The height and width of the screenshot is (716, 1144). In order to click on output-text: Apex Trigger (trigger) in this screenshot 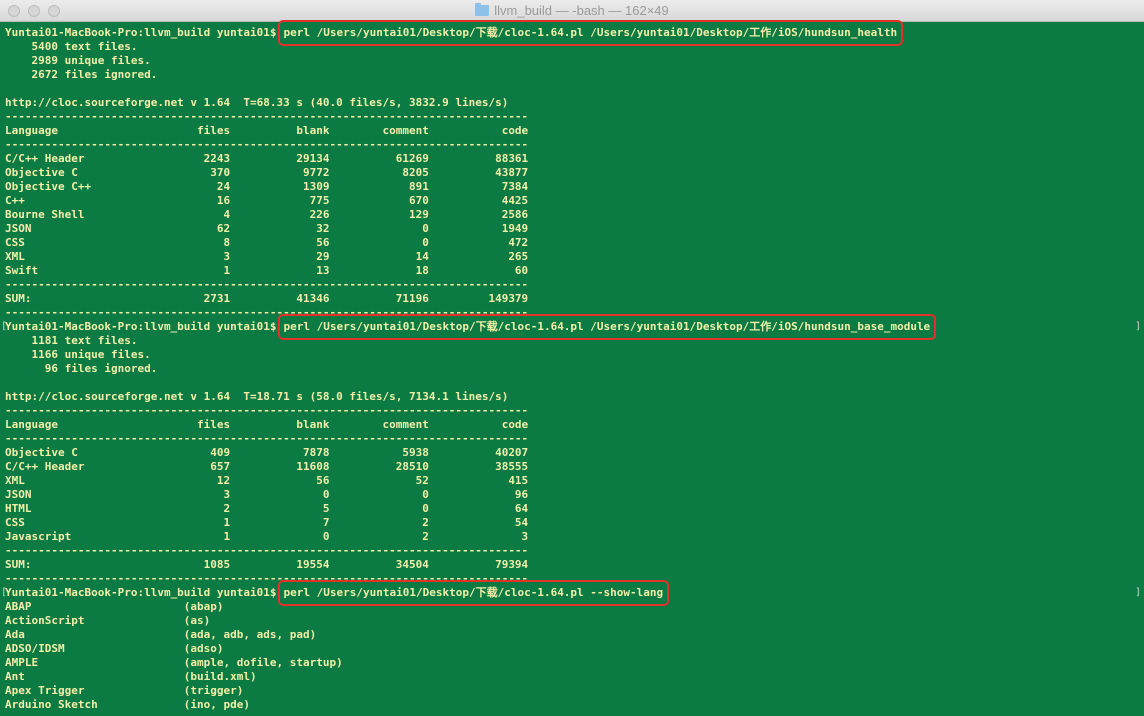, I will do `click(124, 690)`.